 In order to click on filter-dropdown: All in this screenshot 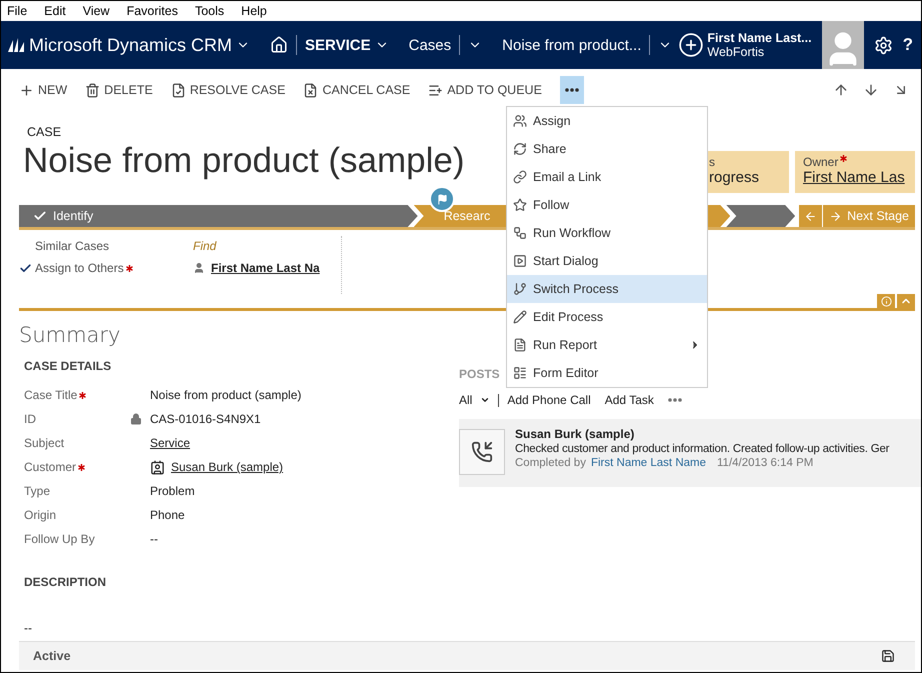, I will do `click(474, 400)`.